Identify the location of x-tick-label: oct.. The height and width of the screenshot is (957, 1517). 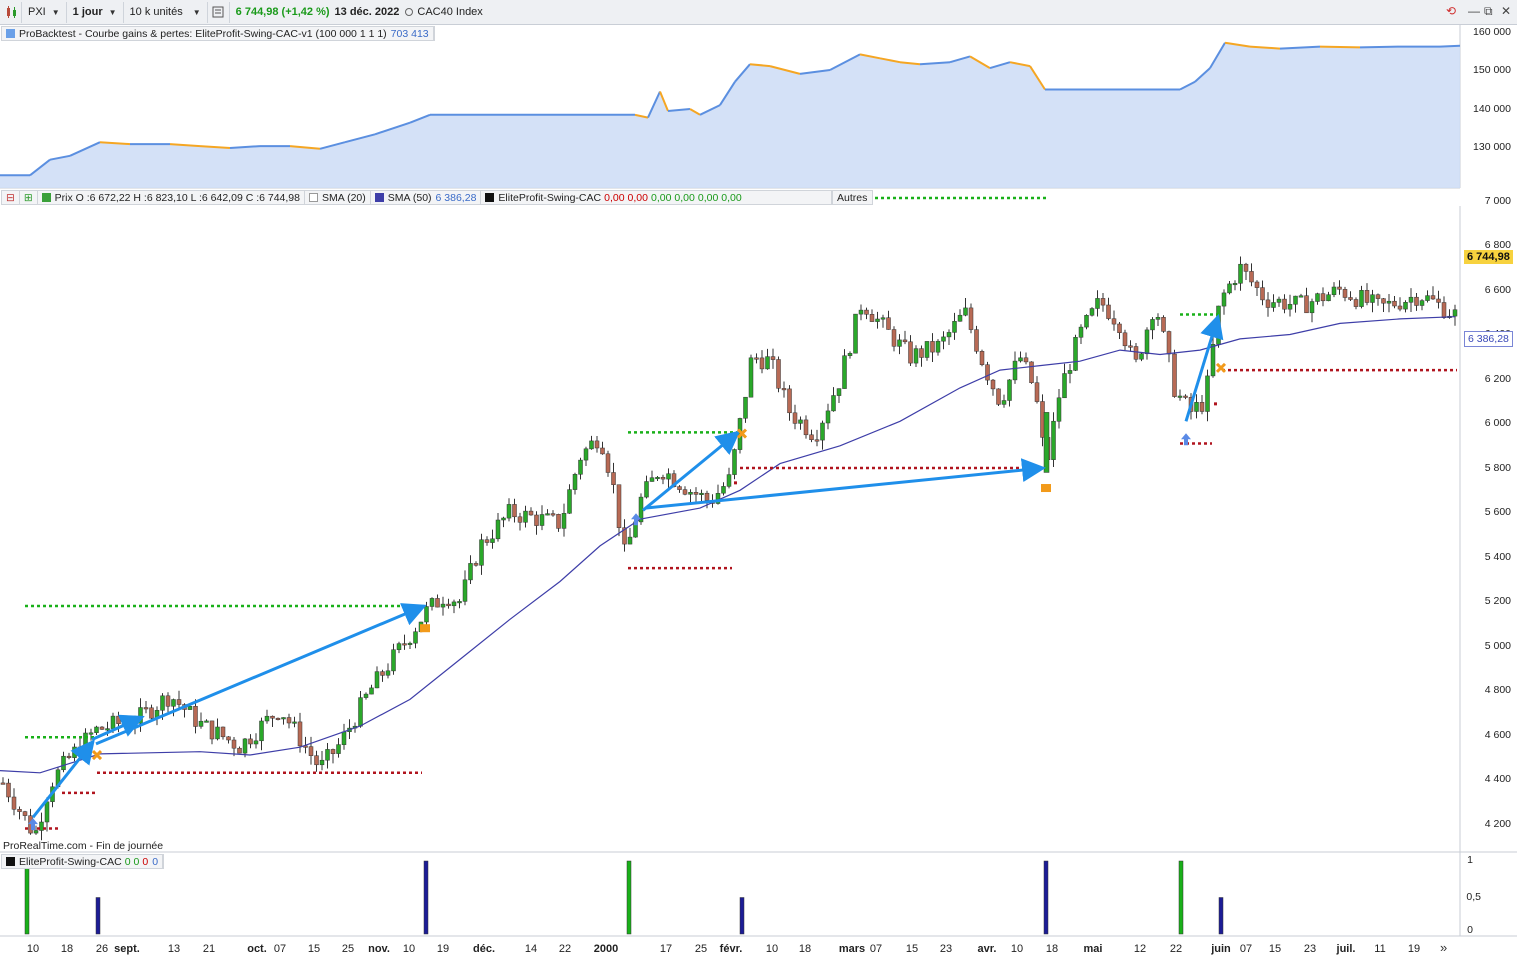
(257, 949).